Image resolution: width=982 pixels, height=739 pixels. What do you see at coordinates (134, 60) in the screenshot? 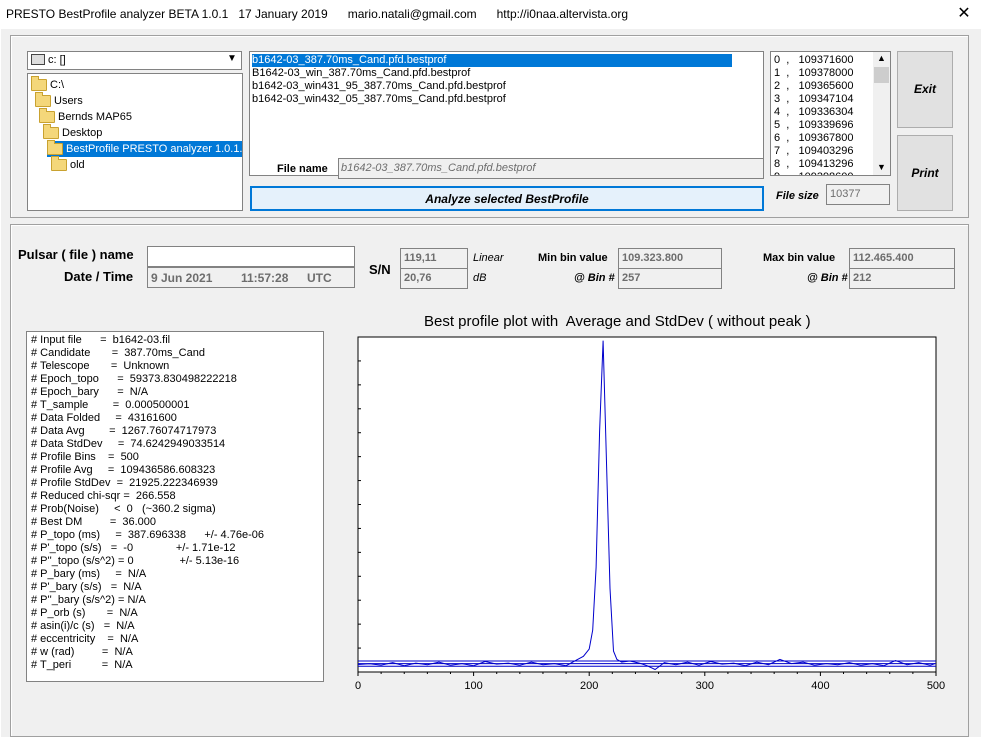
I see `drive-select: c: [] ▼` at bounding box center [134, 60].